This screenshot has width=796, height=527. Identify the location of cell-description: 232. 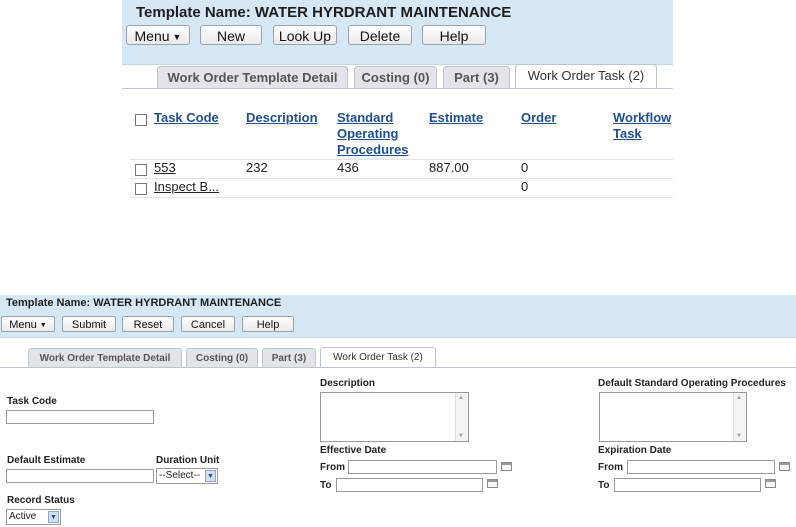
(257, 167).